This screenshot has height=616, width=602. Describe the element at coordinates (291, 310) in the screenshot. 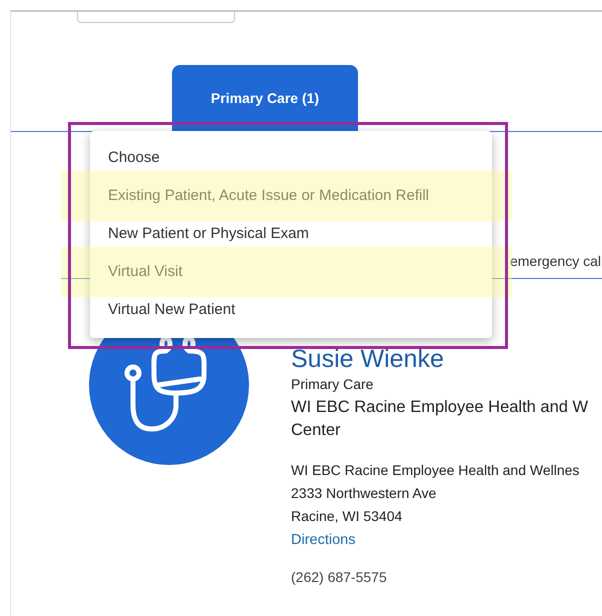

I see `dropdown-option: Virtual New Patient` at that location.